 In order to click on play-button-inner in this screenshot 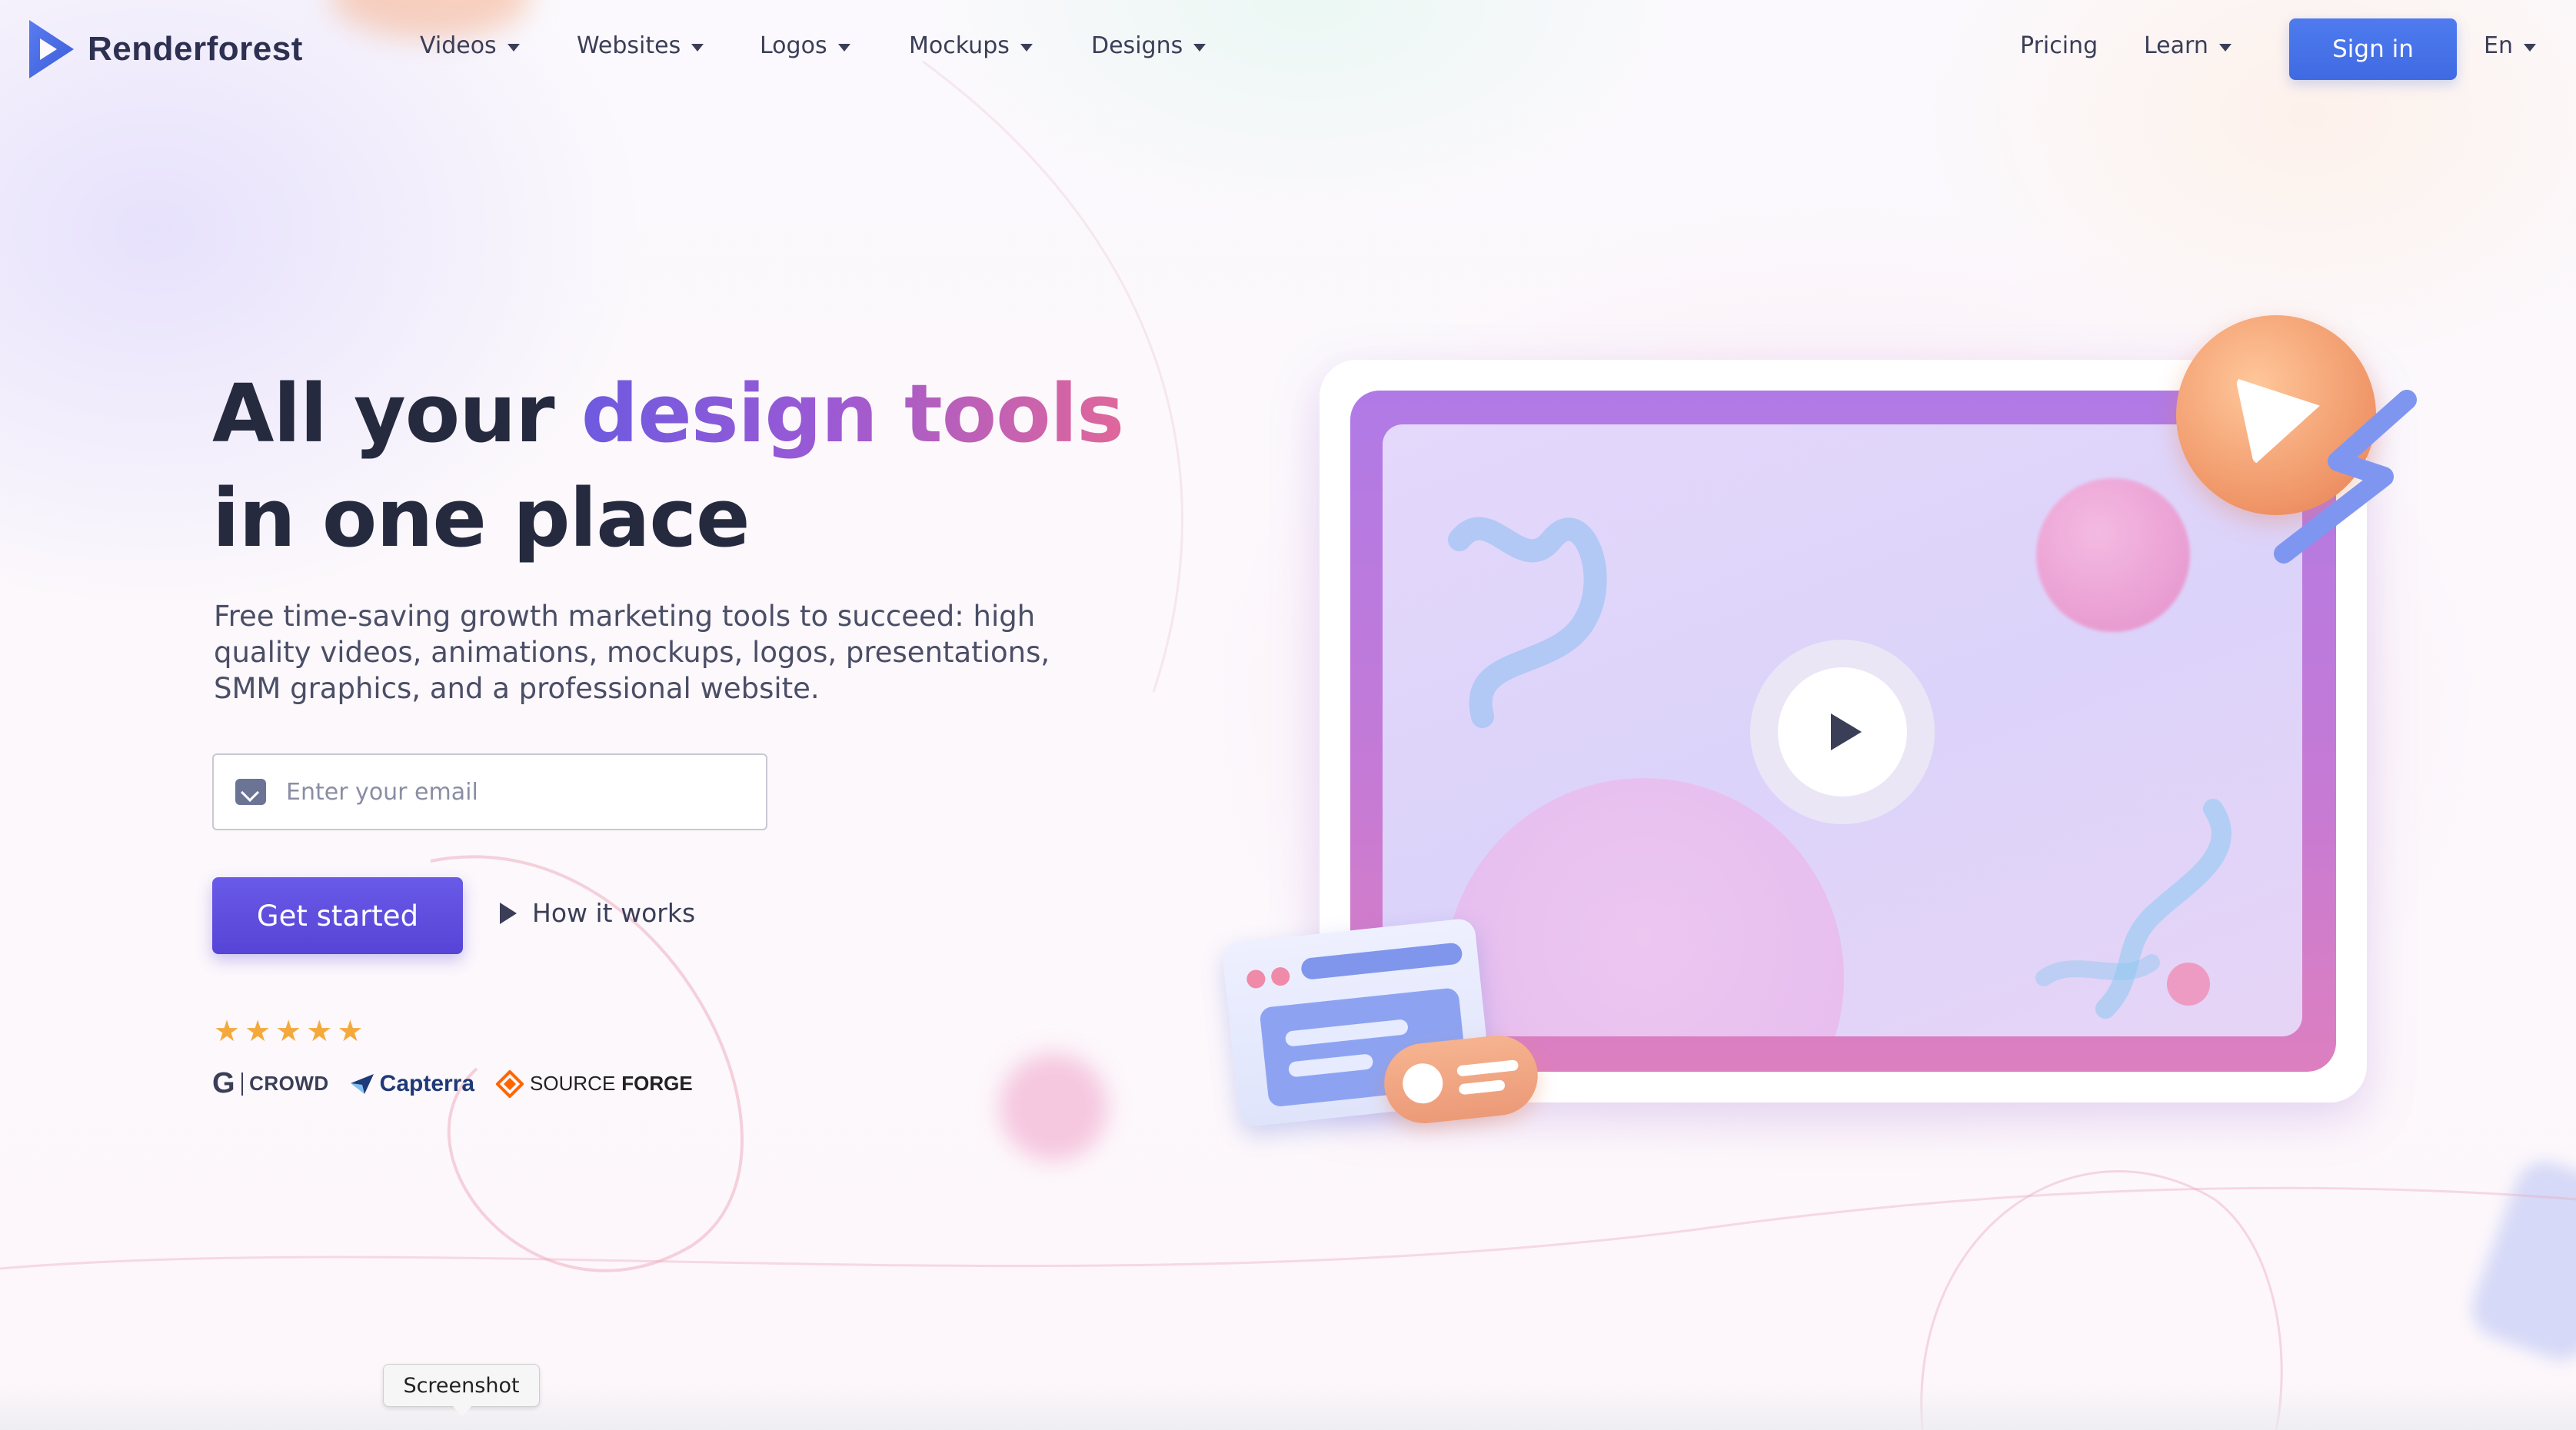, I will do `click(1842, 731)`.